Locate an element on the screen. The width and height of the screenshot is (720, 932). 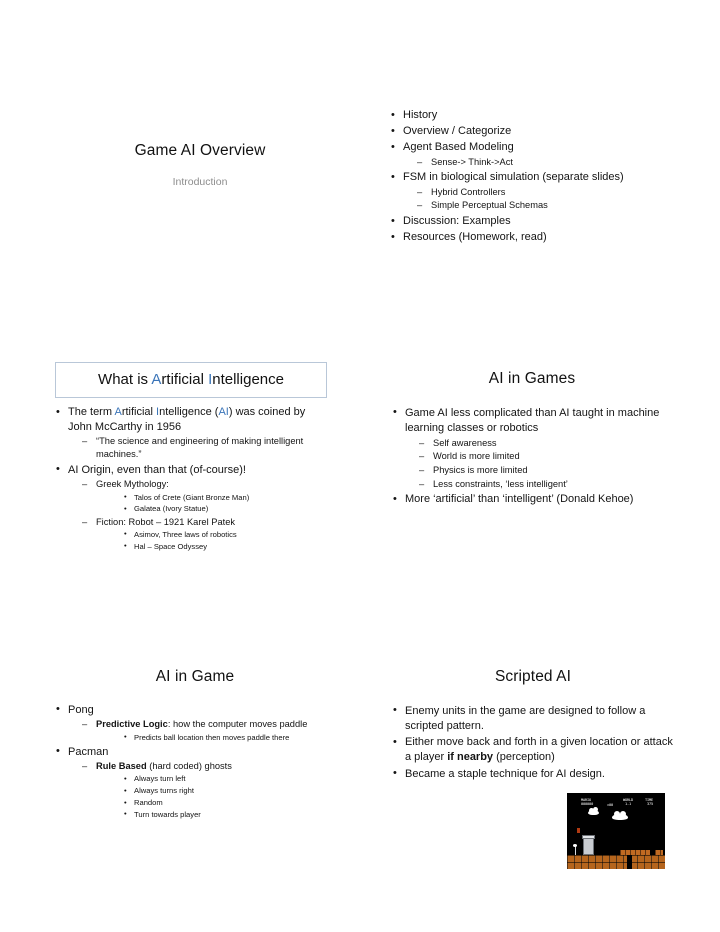
flag-top-ball is located at coordinates (575, 845).